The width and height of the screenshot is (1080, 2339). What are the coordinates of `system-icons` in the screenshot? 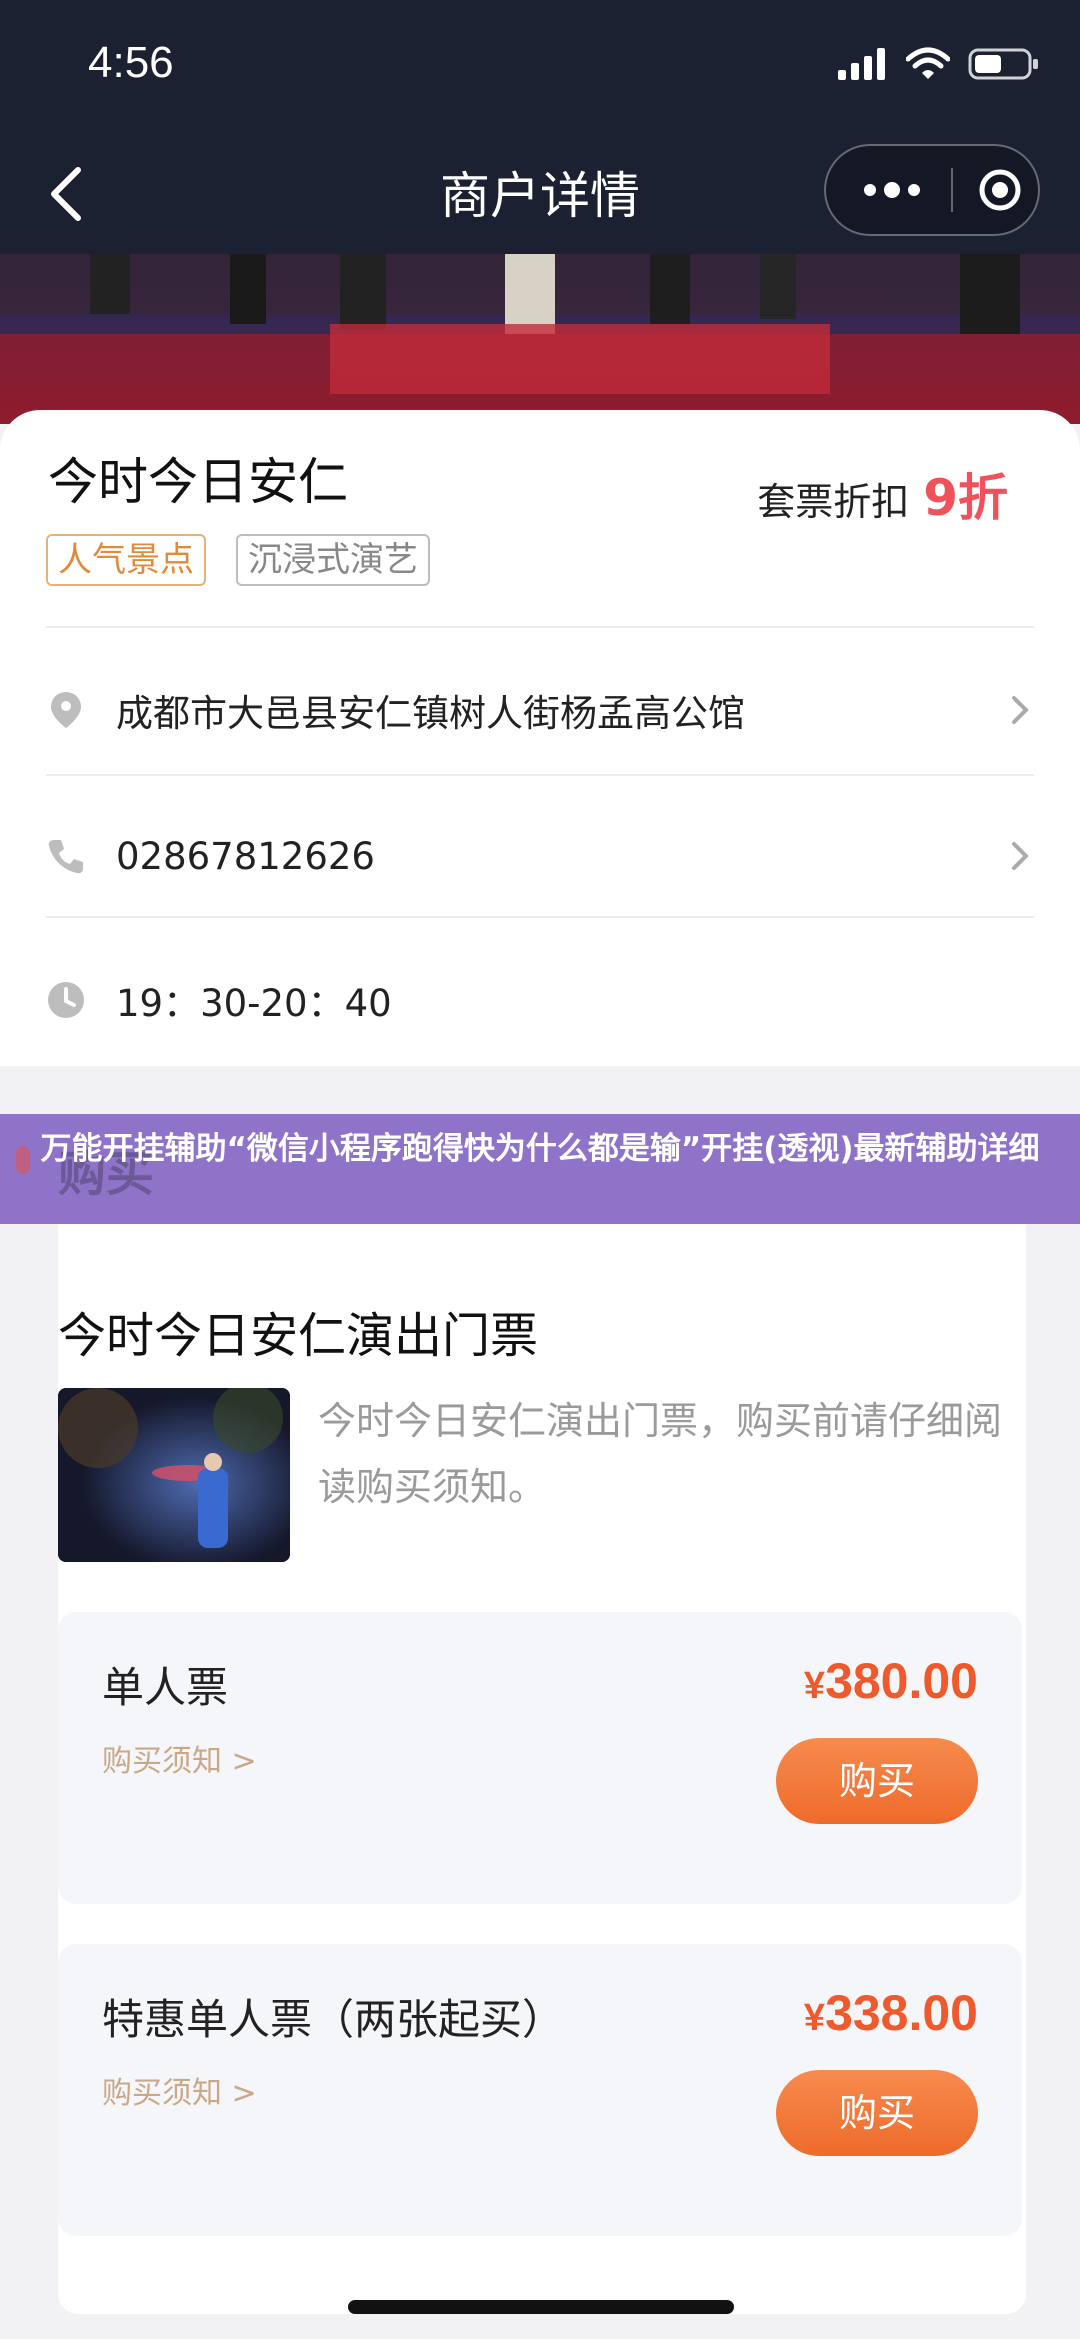 It's located at (939, 64).